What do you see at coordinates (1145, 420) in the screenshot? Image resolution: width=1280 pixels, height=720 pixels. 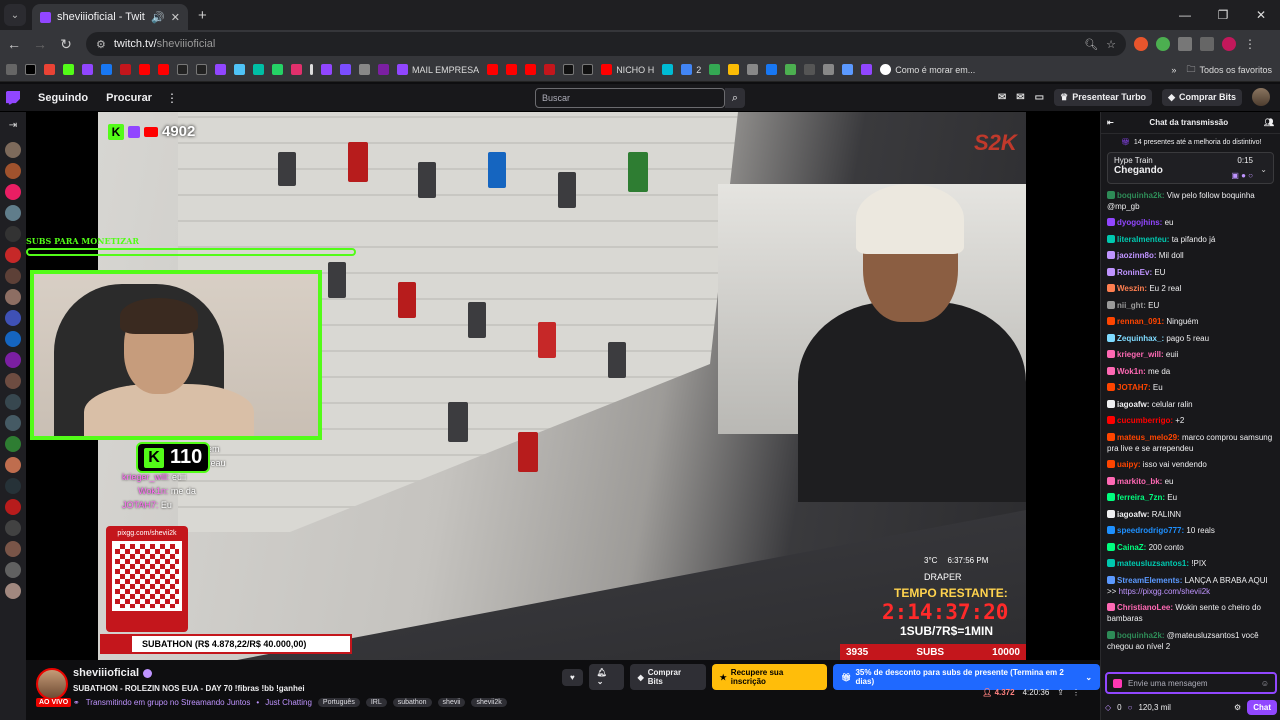 I see `chat-username: cucumberrigo:` at bounding box center [1145, 420].